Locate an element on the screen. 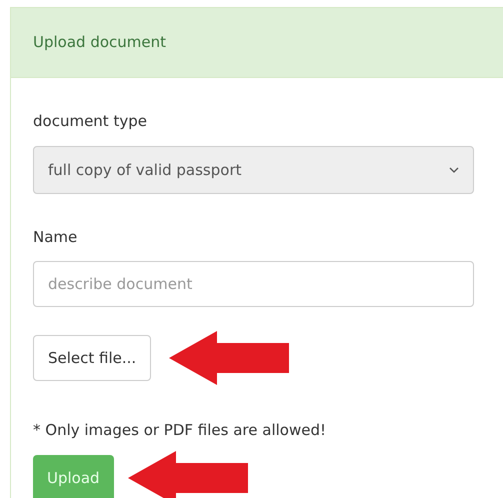  field-label: document type is located at coordinates (90, 121).